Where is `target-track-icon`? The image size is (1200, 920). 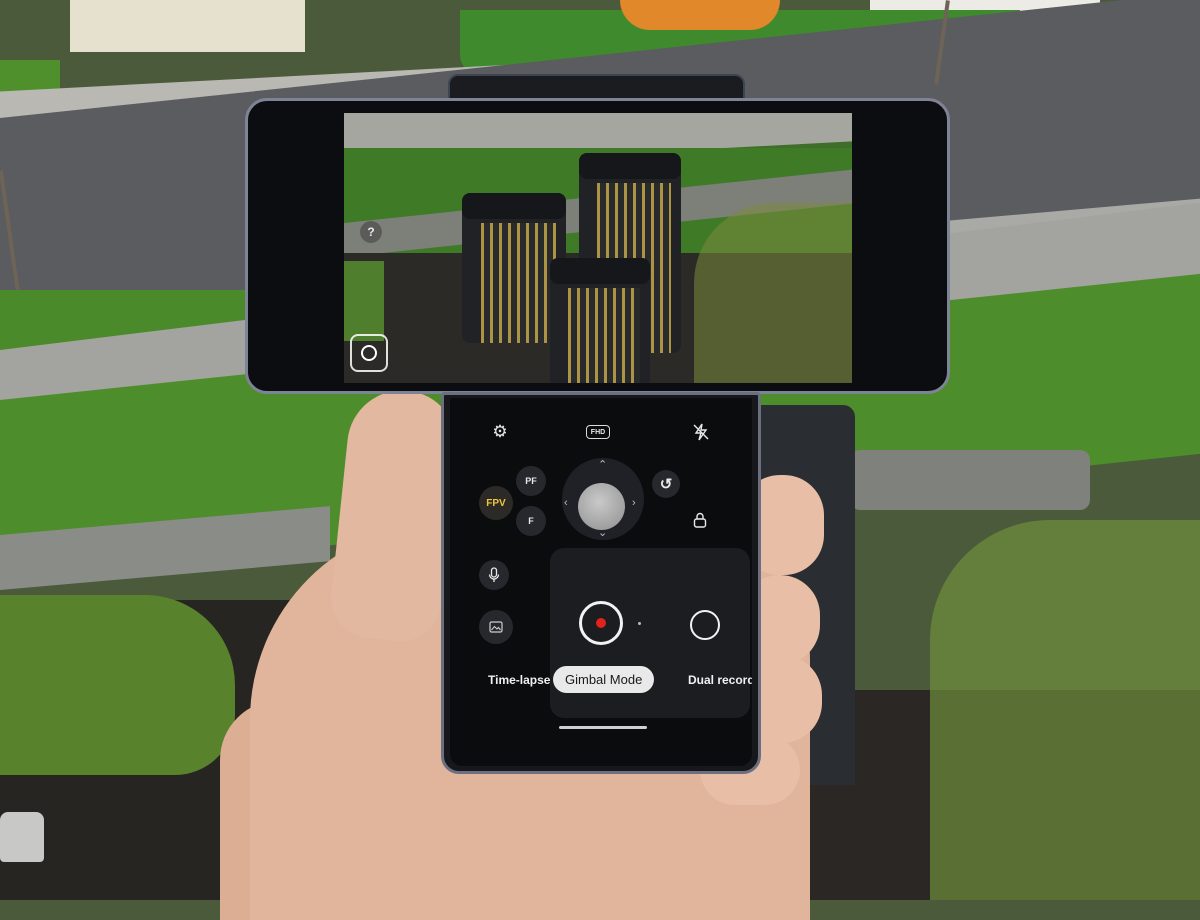
target-track-icon is located at coordinates (369, 353).